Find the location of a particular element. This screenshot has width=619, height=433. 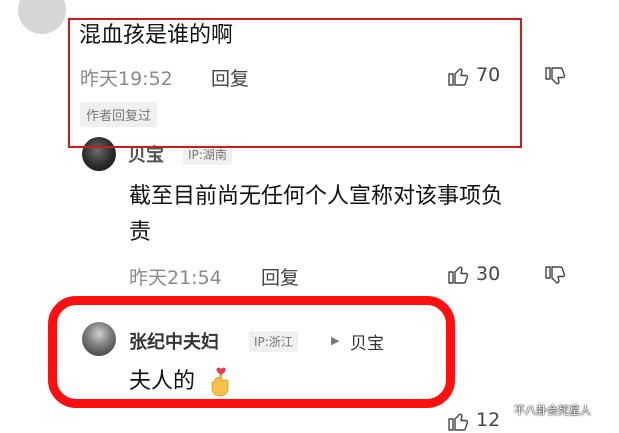

like-count: 30 is located at coordinates (488, 274).